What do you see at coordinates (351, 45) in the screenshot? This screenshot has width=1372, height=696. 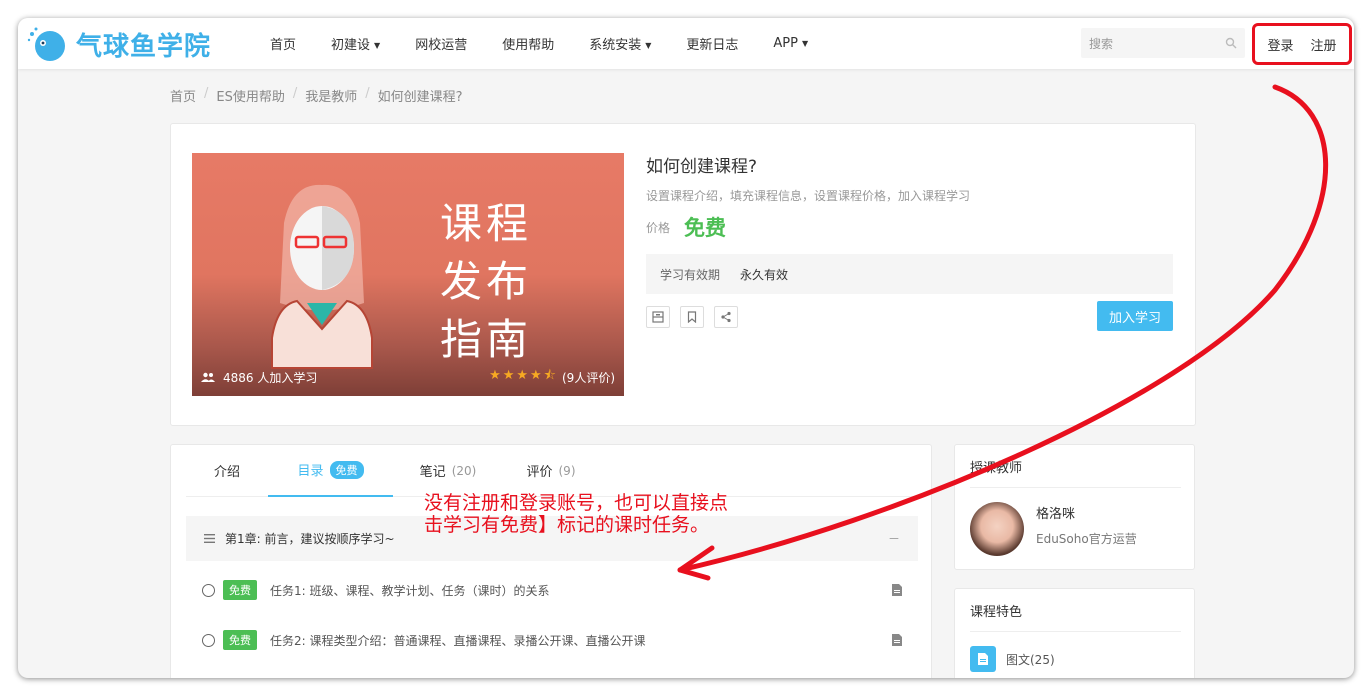 I see `nav-label: 初建设` at bounding box center [351, 45].